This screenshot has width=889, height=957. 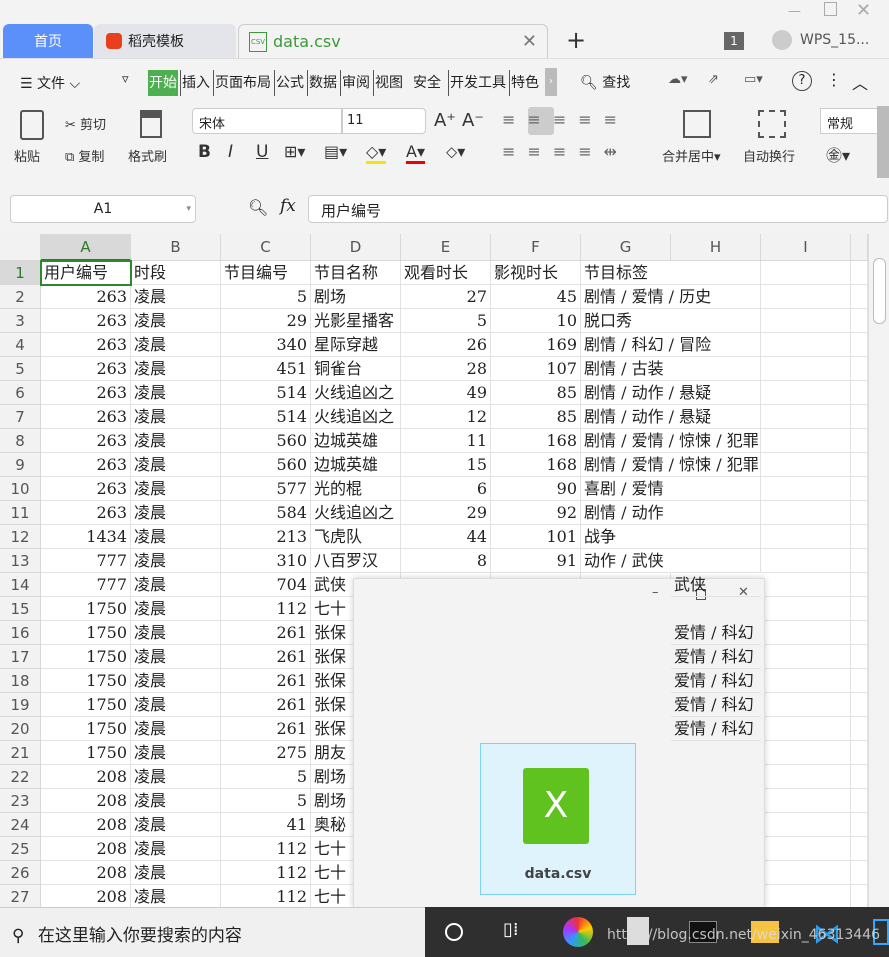 What do you see at coordinates (446, 441) in the screenshot?
I see `cell: 11` at bounding box center [446, 441].